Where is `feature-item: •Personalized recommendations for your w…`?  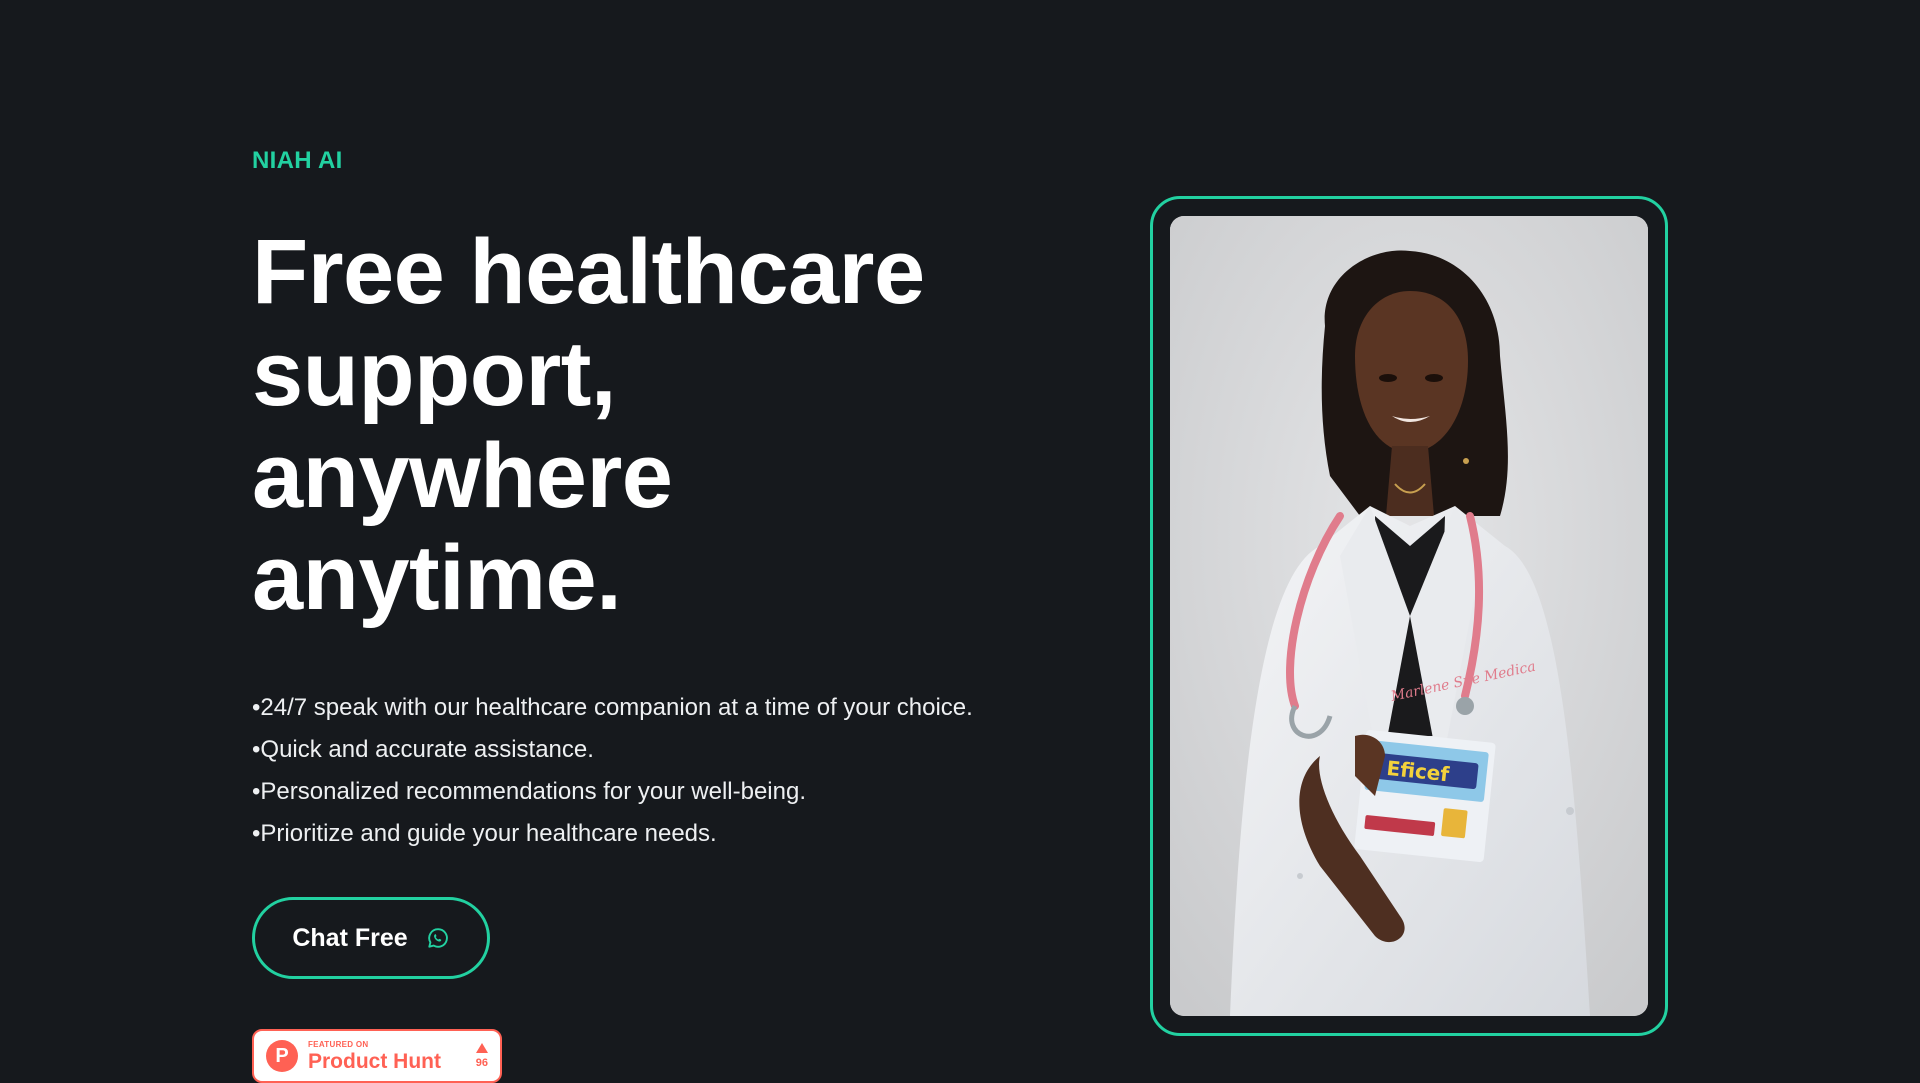
feature-item: •Personalized recommendations for your w… is located at coordinates (529, 791).